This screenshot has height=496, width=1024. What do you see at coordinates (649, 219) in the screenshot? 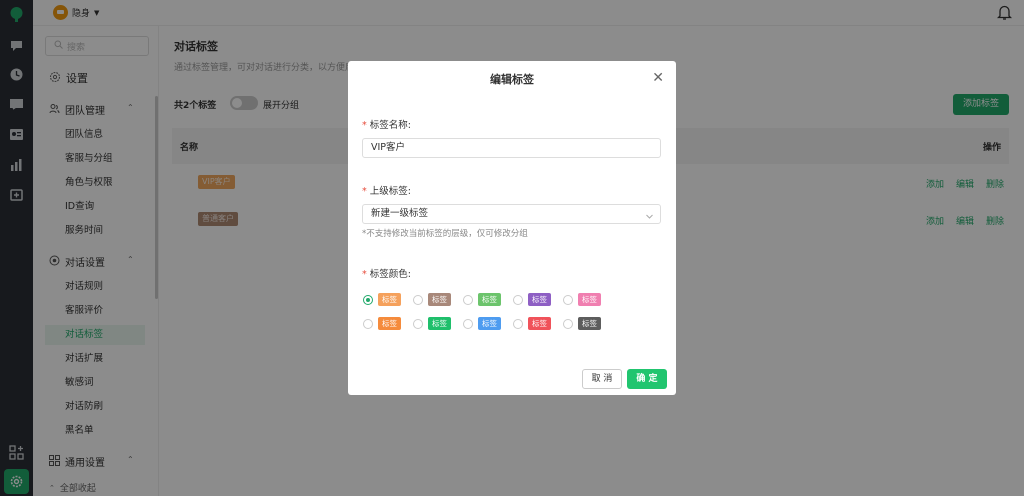
I see `chevron-down-icon` at bounding box center [649, 219].